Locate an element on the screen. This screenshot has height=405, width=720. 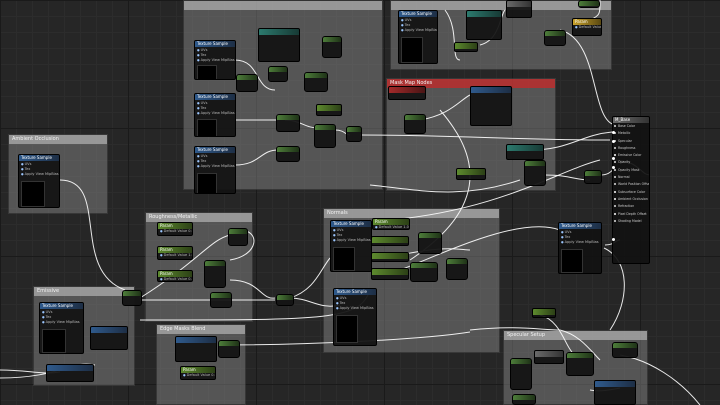
result-pin: Shading Model is located at coordinates (631, 221).